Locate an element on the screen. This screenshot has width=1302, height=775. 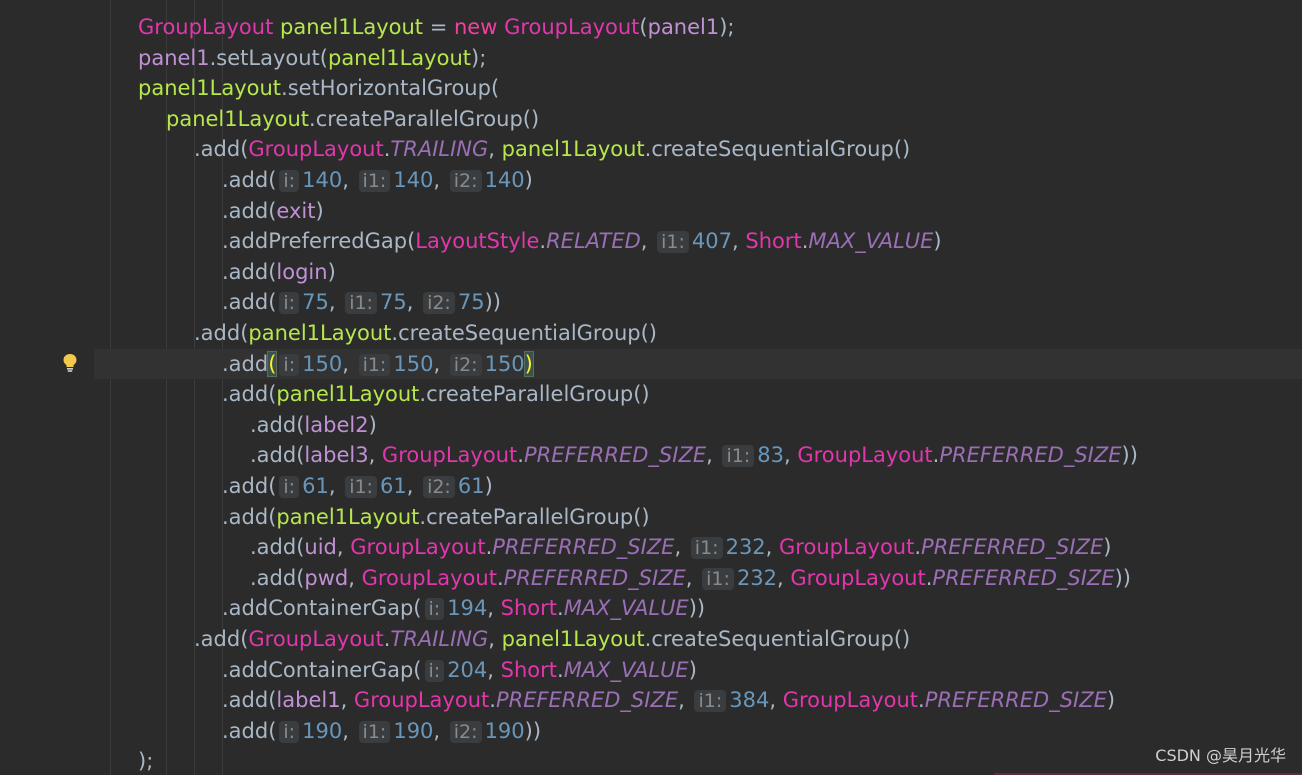
code-line: .add(label2) is located at coordinates (698, 425).